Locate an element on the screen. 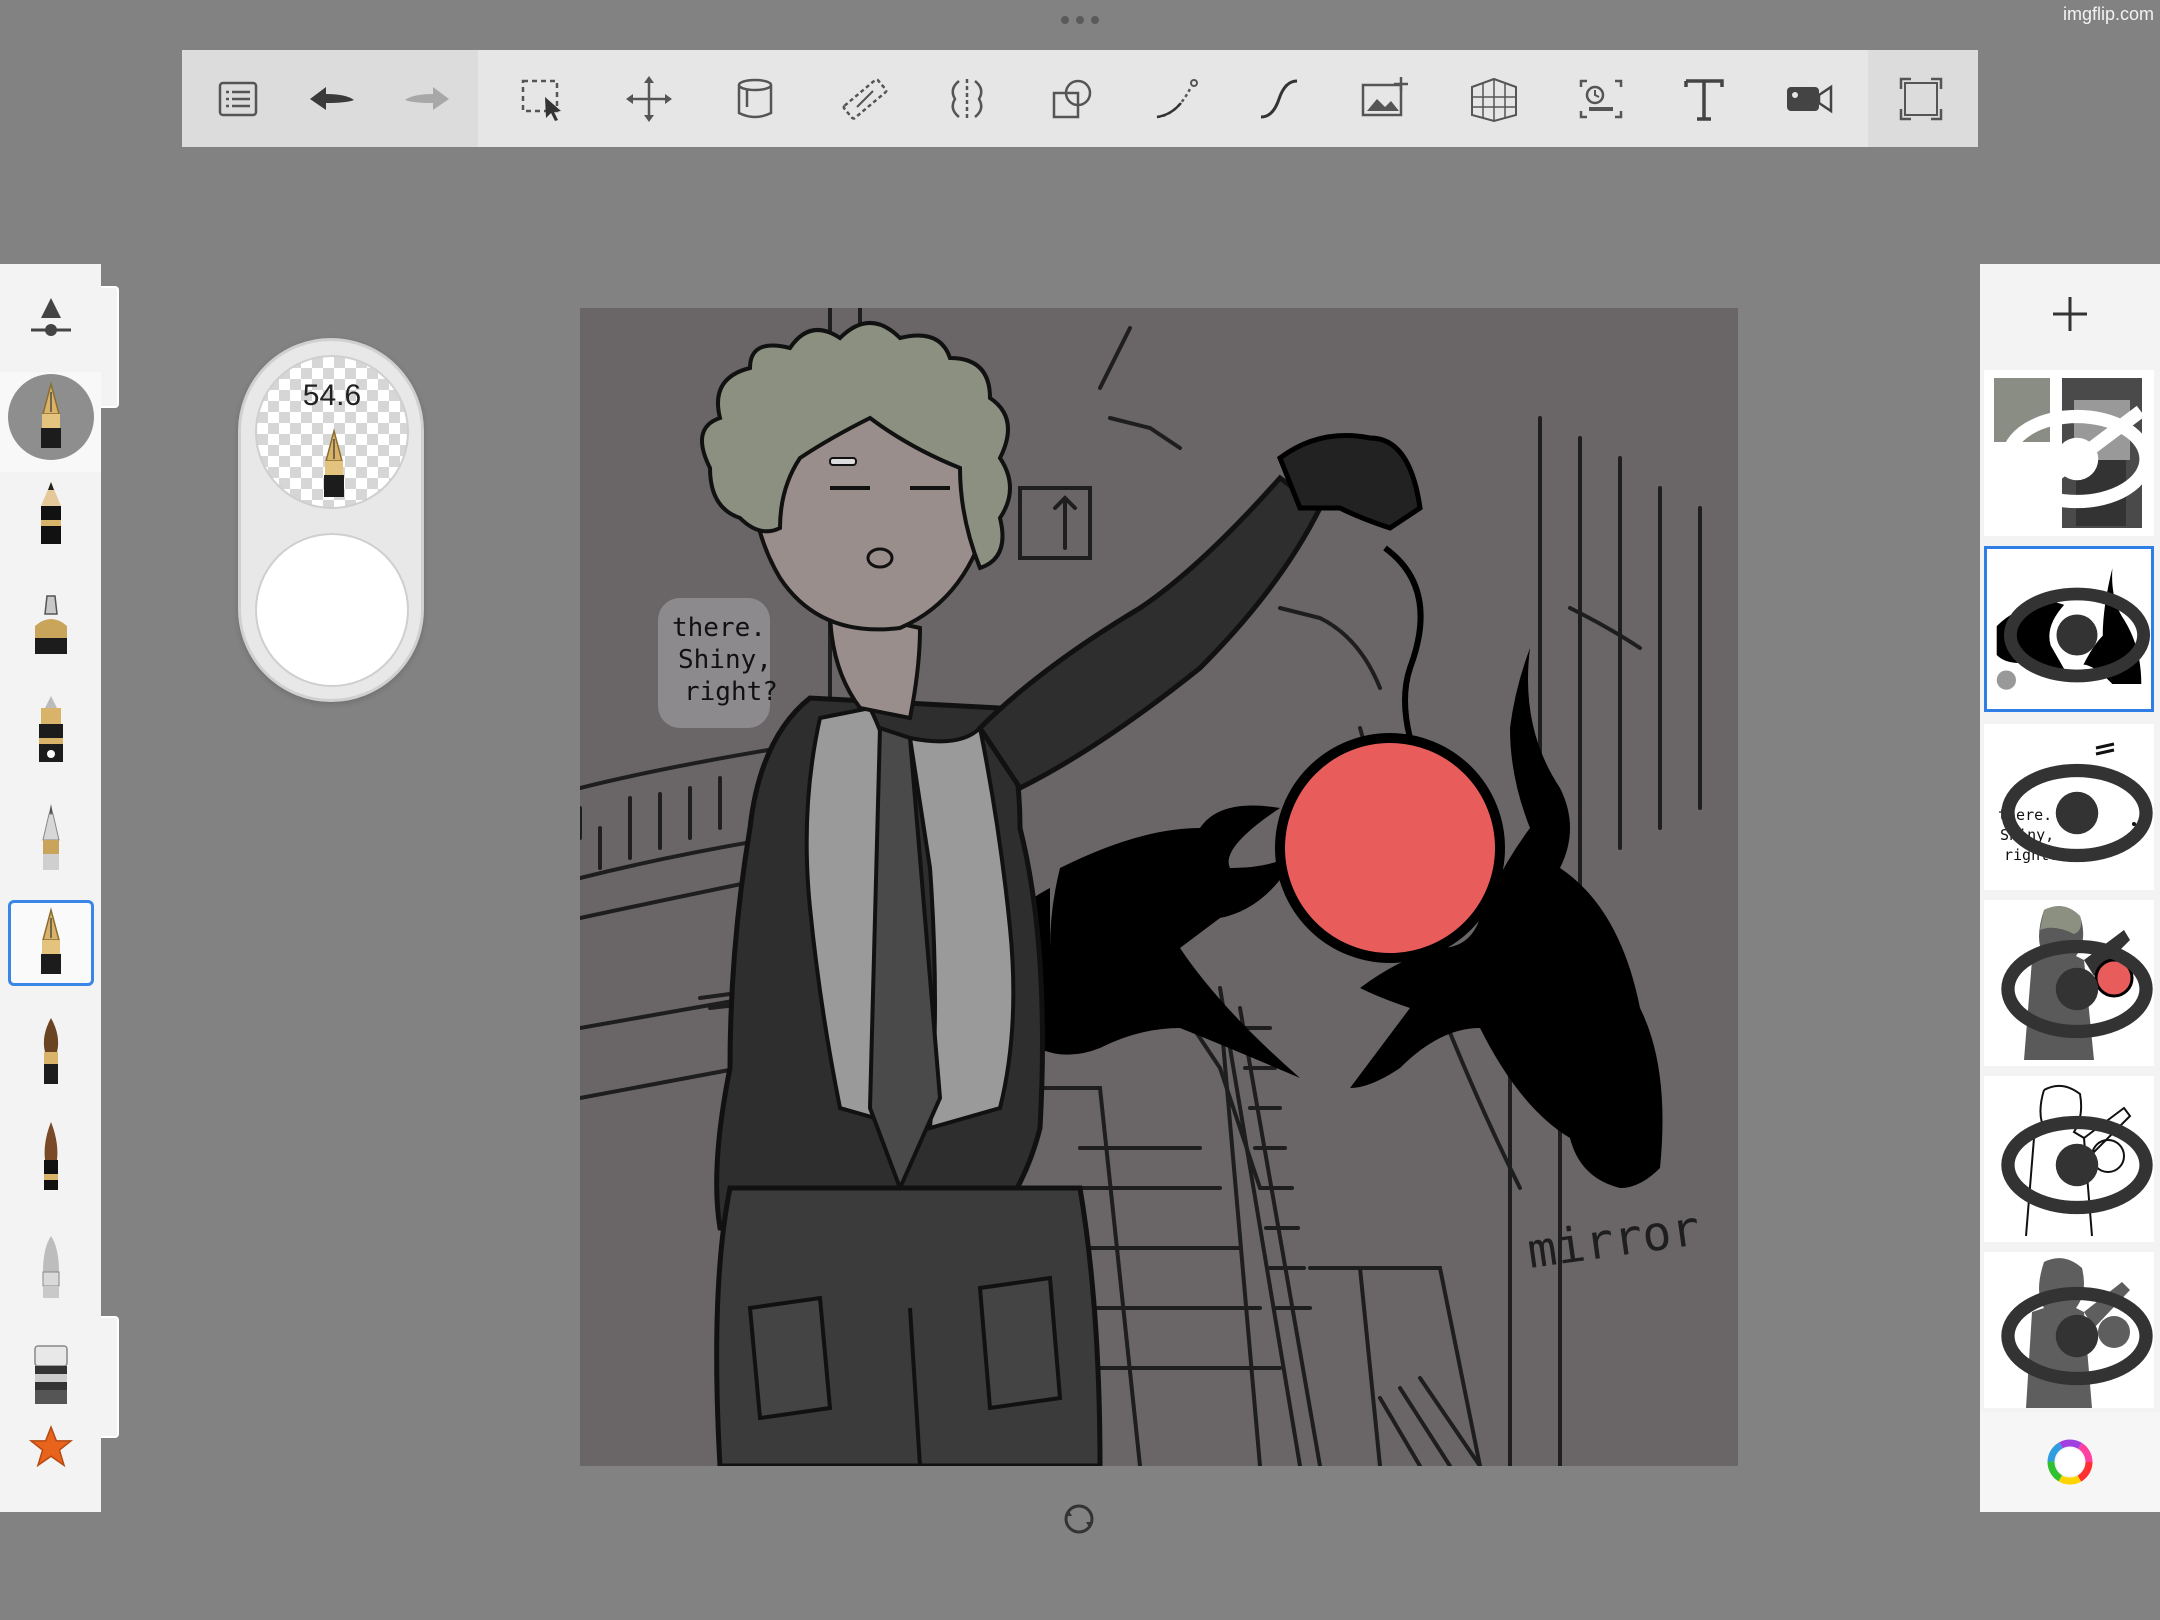  stroke-icon is located at coordinates (1279, 99).